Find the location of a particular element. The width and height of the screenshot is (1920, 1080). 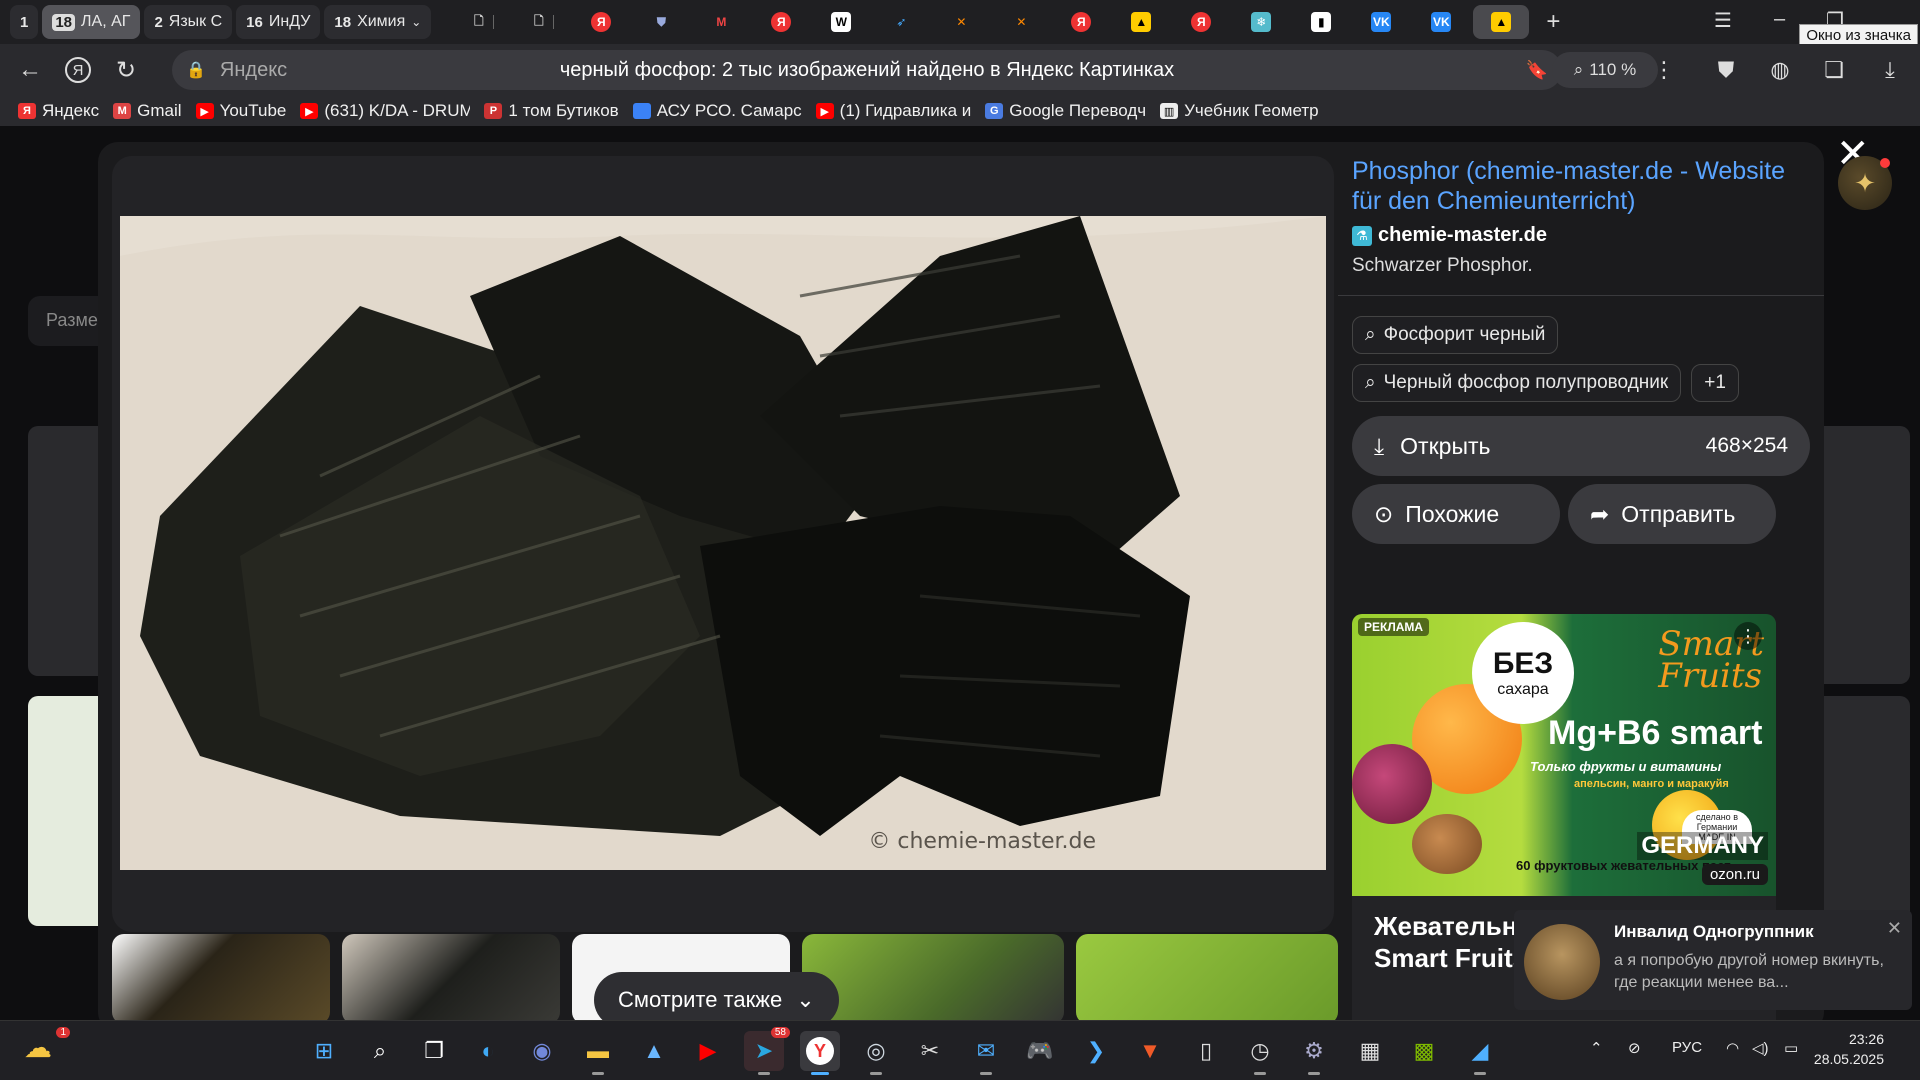

tab-group-la-ag: 18 ЛА, АГ is located at coordinates (91, 22).